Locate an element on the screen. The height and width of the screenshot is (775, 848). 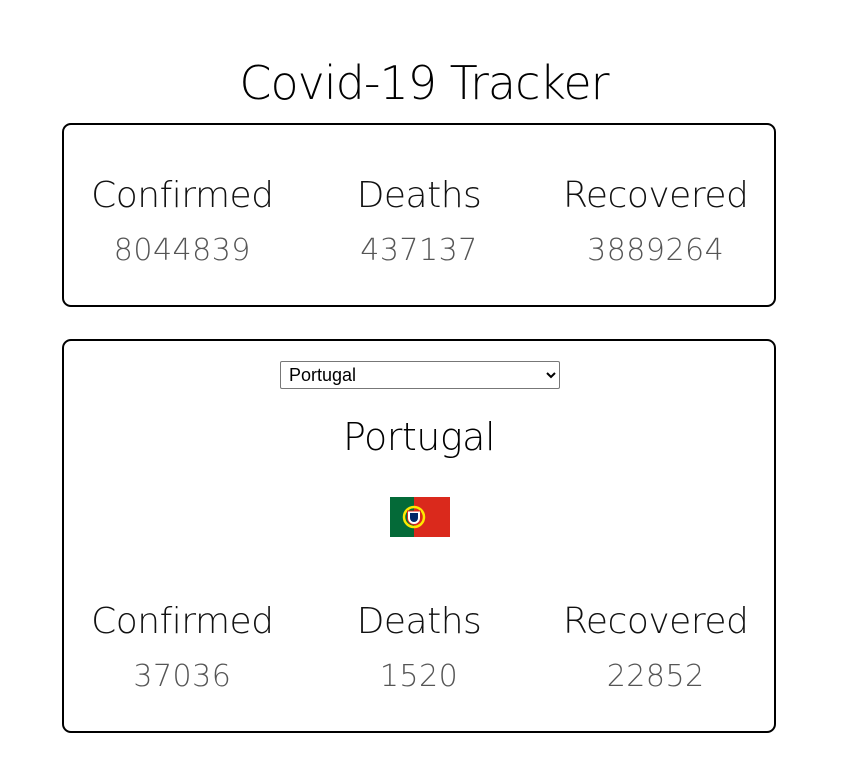
country-confirmed-label: Confirmed is located at coordinates (182, 621).